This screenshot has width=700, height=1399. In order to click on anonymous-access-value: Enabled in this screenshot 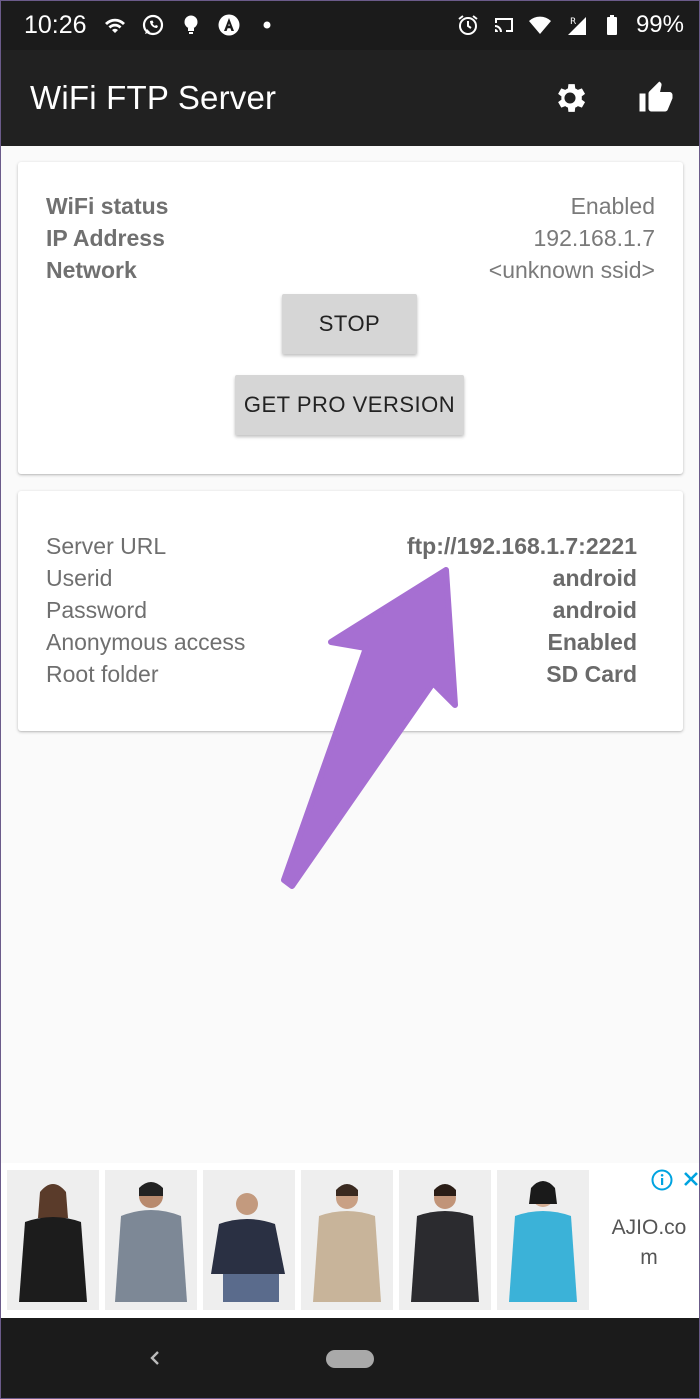, I will do `click(592, 642)`.